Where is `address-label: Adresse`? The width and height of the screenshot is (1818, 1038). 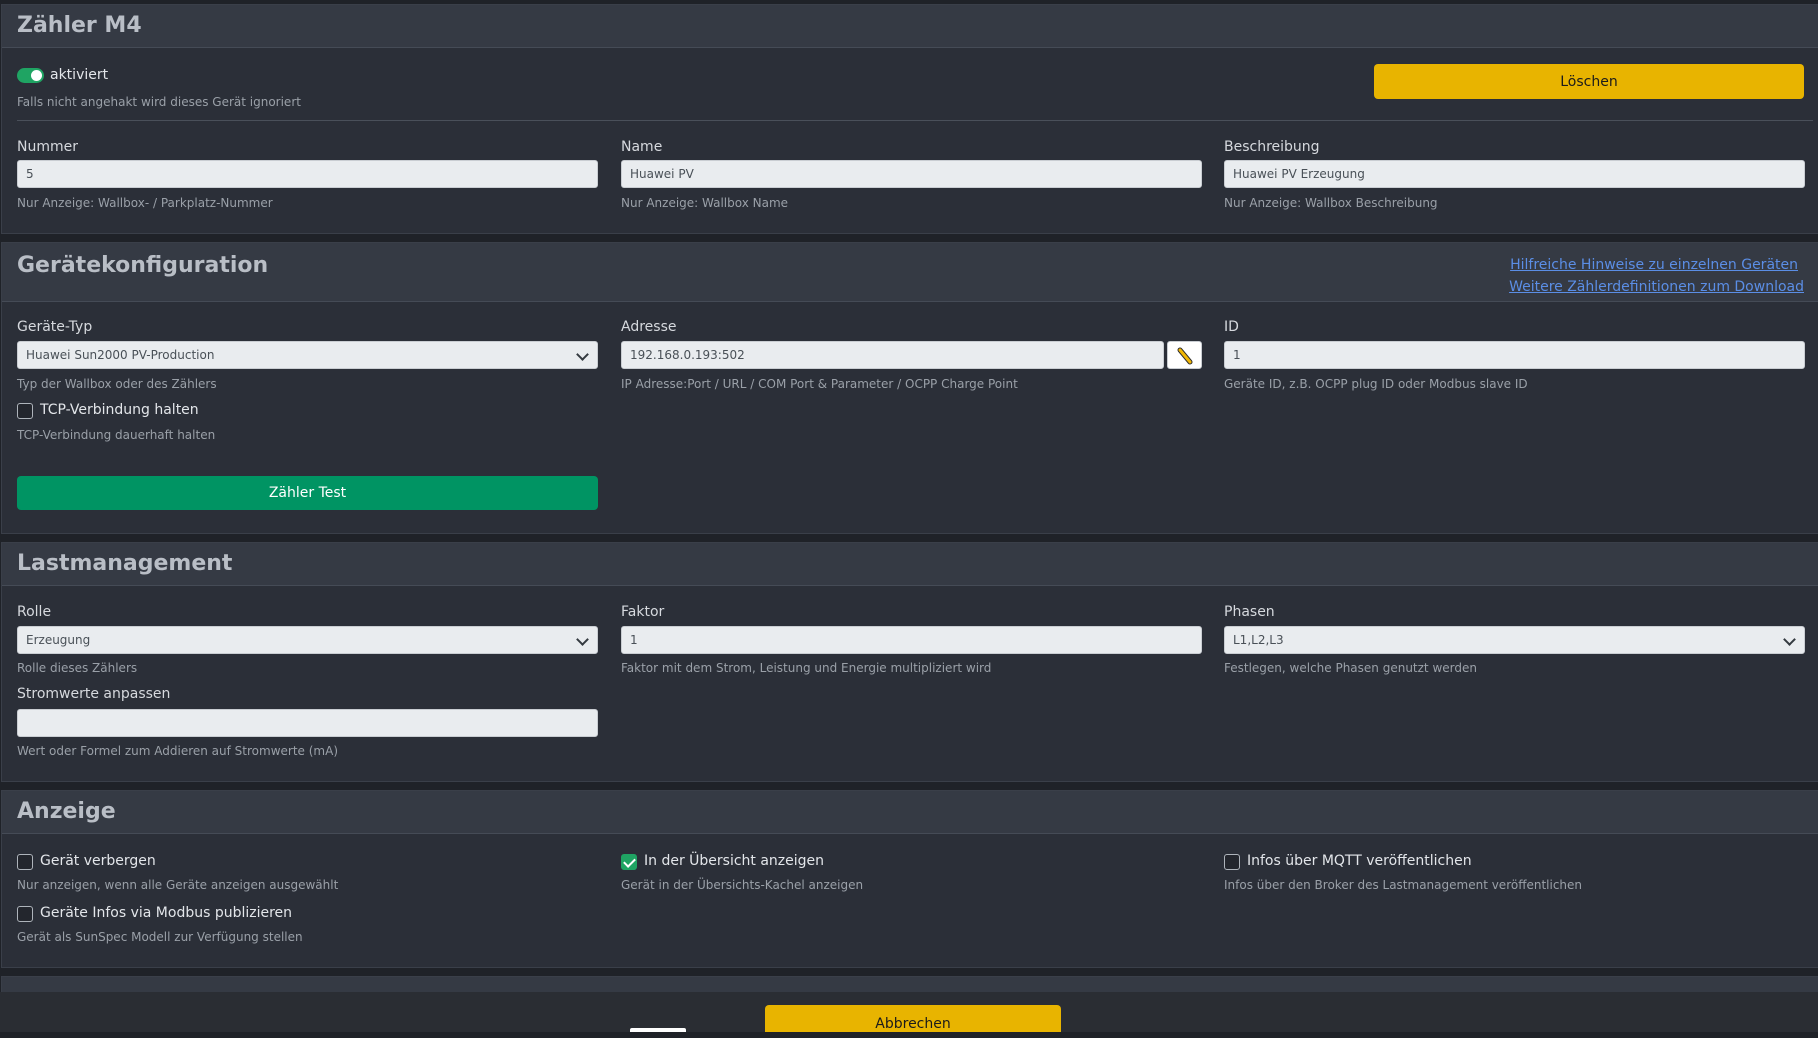 address-label: Adresse is located at coordinates (649, 327).